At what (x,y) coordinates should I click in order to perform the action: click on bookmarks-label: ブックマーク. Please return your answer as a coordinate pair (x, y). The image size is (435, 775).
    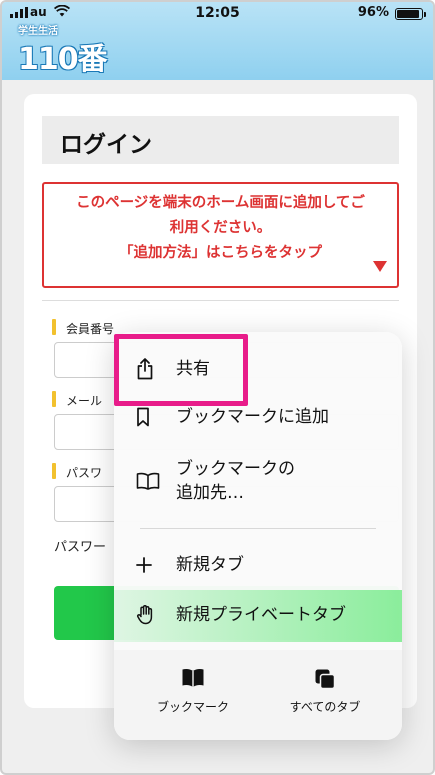
    Looking at the image, I should click on (192, 707).